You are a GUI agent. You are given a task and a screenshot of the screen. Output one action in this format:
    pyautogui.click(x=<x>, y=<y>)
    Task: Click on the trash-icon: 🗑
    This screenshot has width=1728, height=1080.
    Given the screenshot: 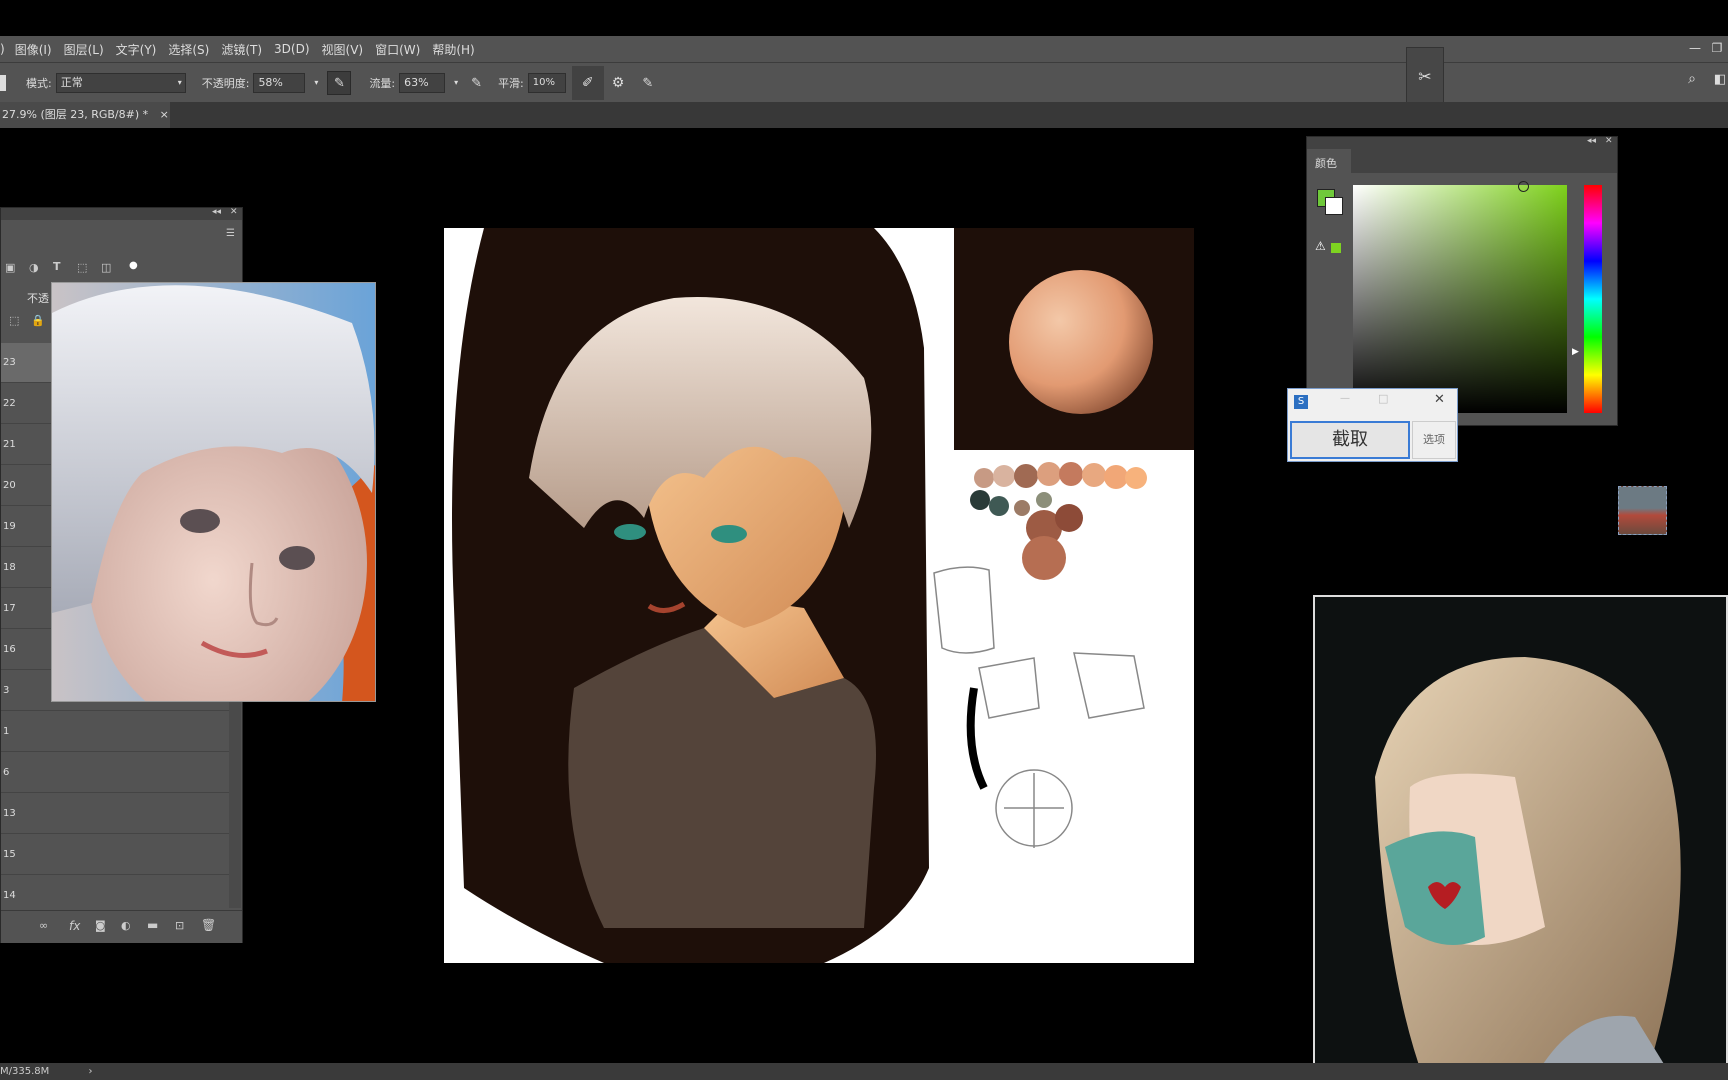 What is the action you would take?
    pyautogui.click(x=208, y=925)
    